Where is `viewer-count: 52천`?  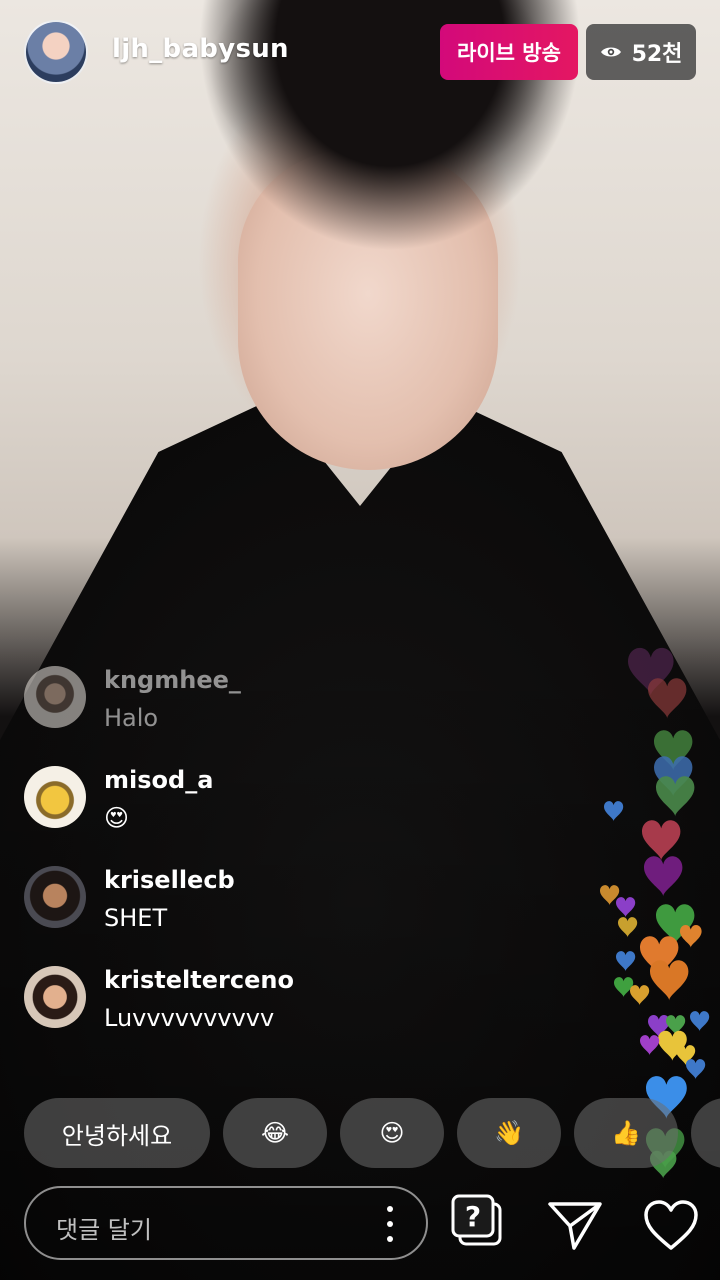
viewer-count: 52천 is located at coordinates (657, 54).